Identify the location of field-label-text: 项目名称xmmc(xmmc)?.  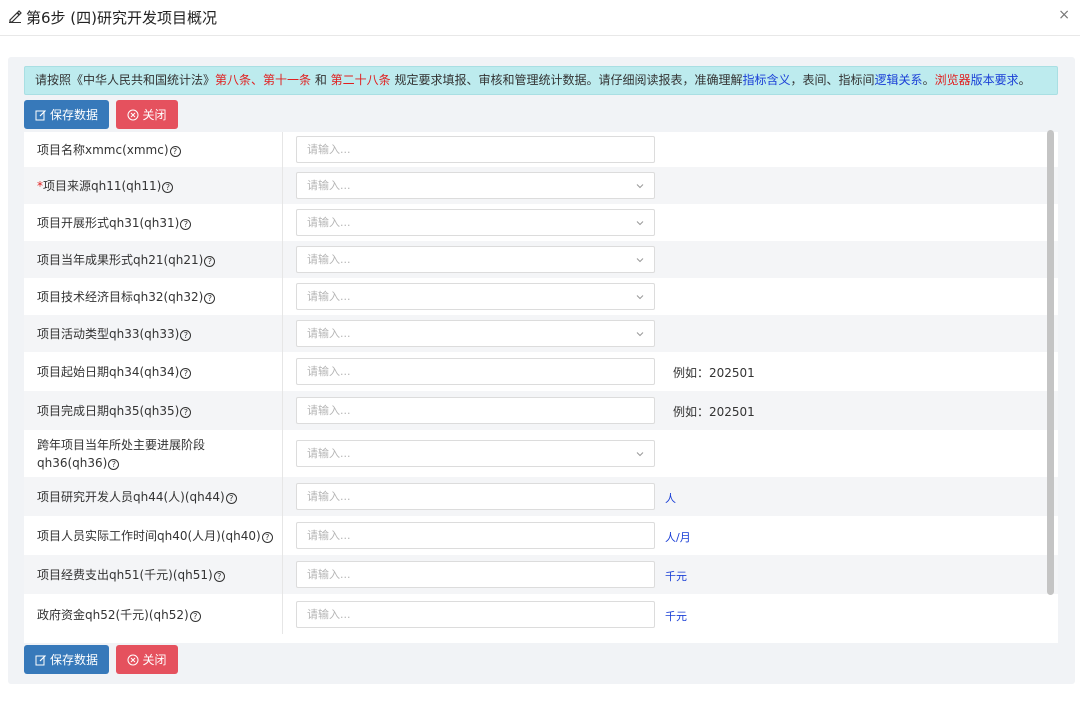
(109, 149).